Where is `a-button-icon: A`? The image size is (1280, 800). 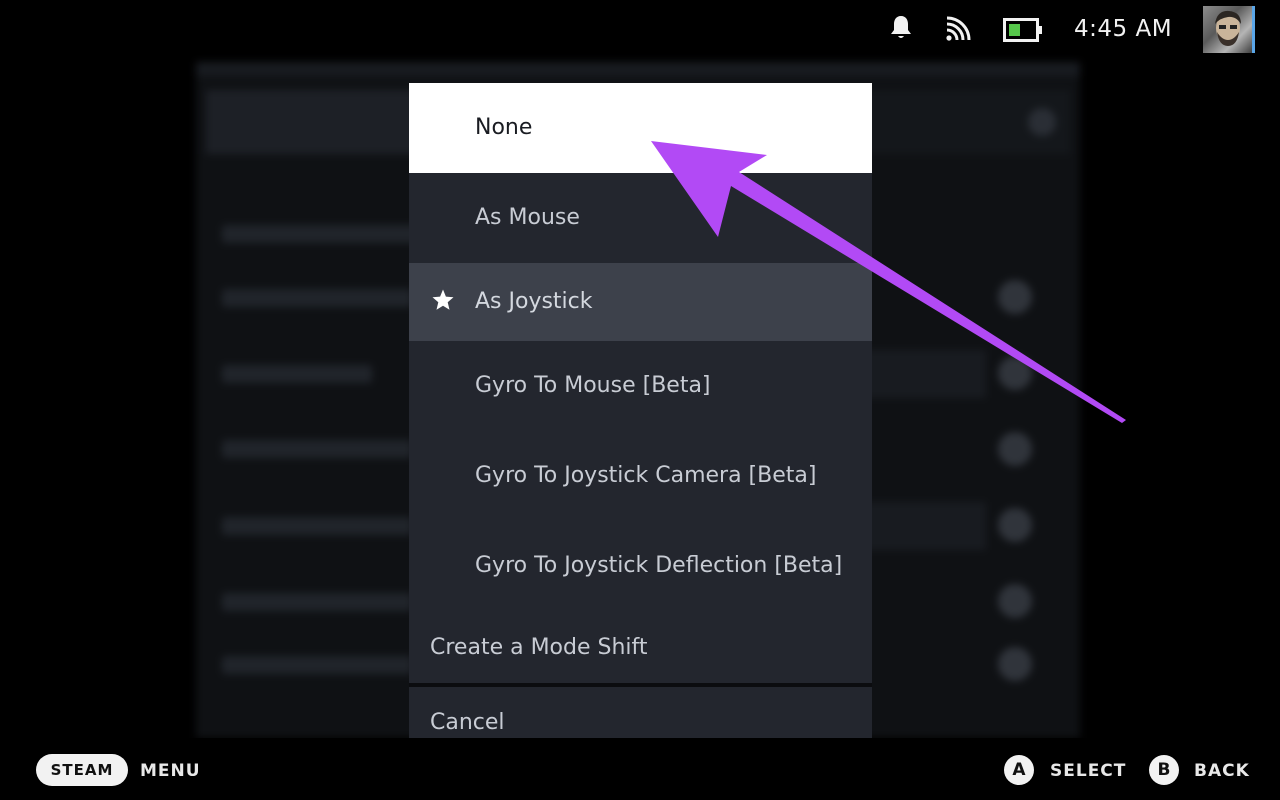
a-button-icon: A is located at coordinates (1019, 770).